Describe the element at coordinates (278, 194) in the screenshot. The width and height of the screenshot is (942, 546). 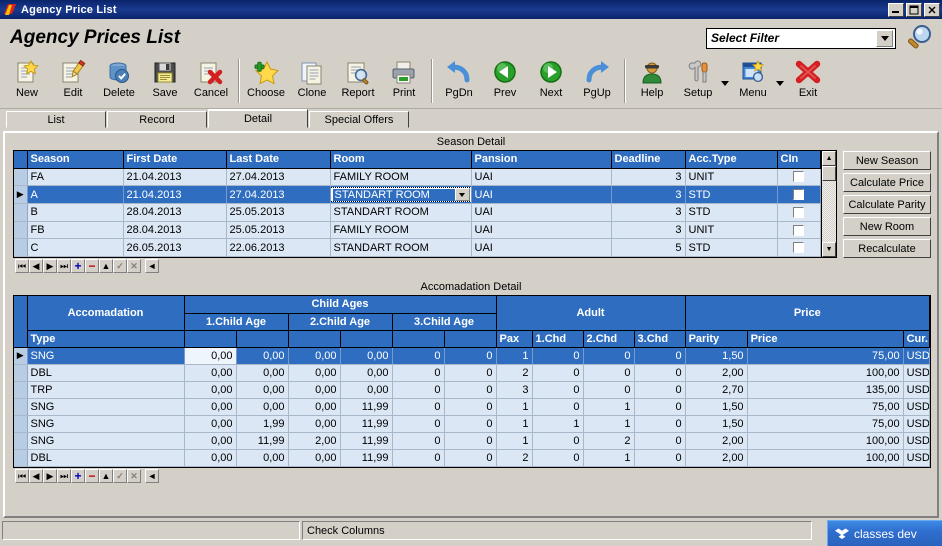
I see `cell-last-date: 27.04.2013` at that location.